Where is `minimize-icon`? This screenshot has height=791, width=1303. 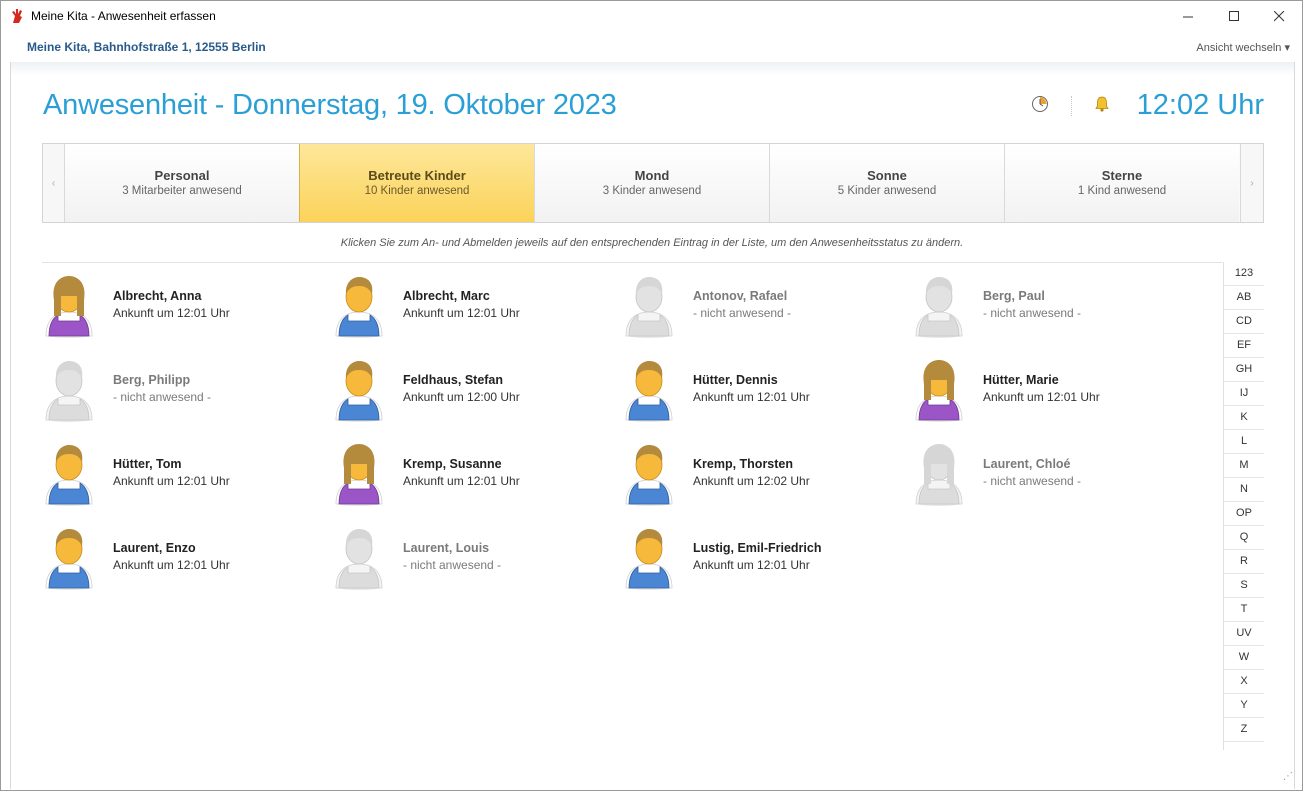
minimize-icon is located at coordinates (1187, 17).